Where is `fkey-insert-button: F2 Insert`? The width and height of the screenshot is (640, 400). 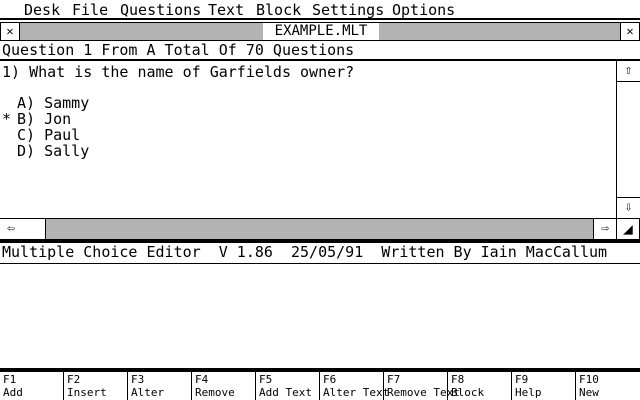 fkey-insert-button: F2 Insert is located at coordinates (96, 386).